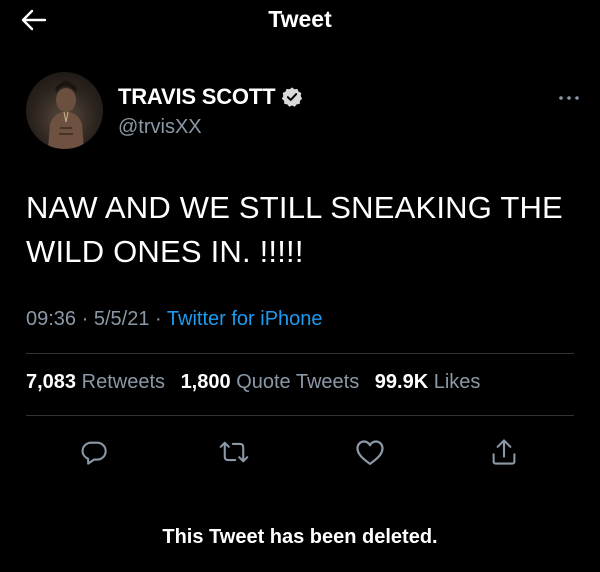  What do you see at coordinates (401, 382) in the screenshot?
I see `likes-count: 99.9K` at bounding box center [401, 382].